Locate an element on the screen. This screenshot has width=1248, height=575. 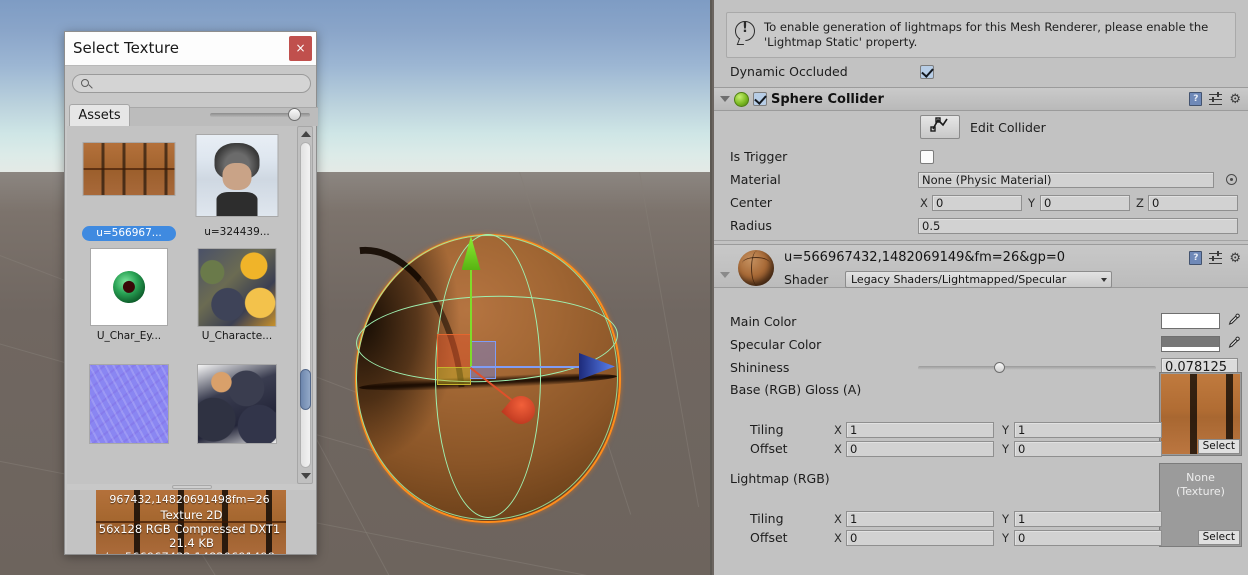
base-tiling-label: Tiling is located at coordinates (767, 429).